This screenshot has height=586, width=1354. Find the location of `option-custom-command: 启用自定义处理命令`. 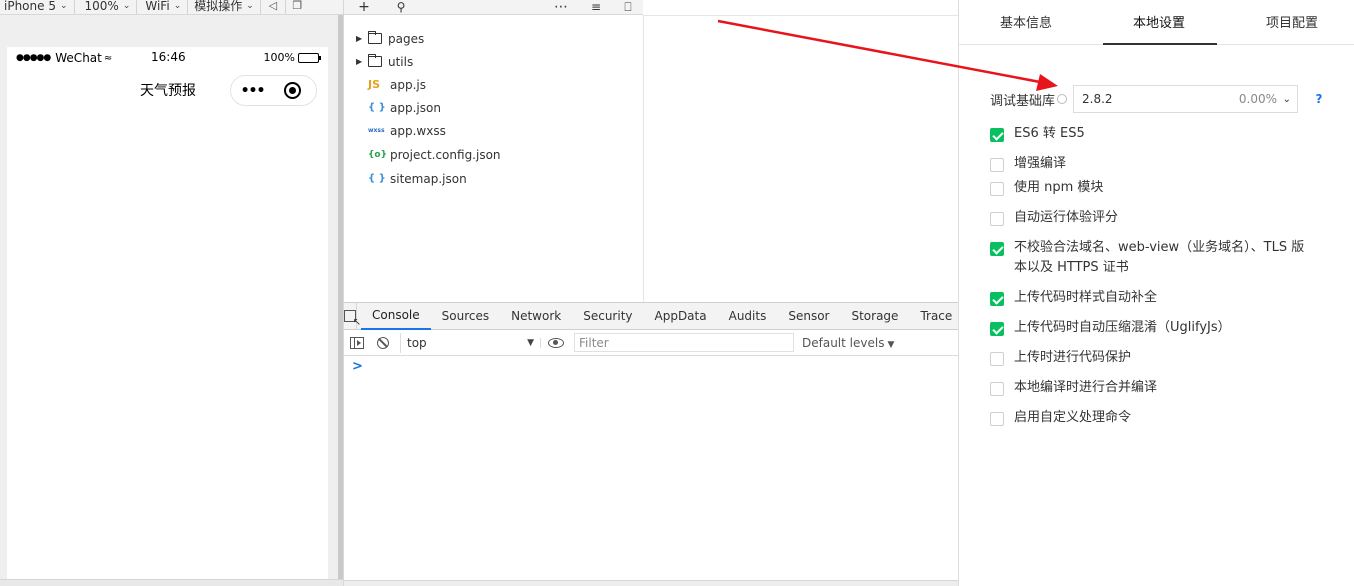

option-custom-command: 启用自定义处理命令 is located at coordinates (1152, 419).